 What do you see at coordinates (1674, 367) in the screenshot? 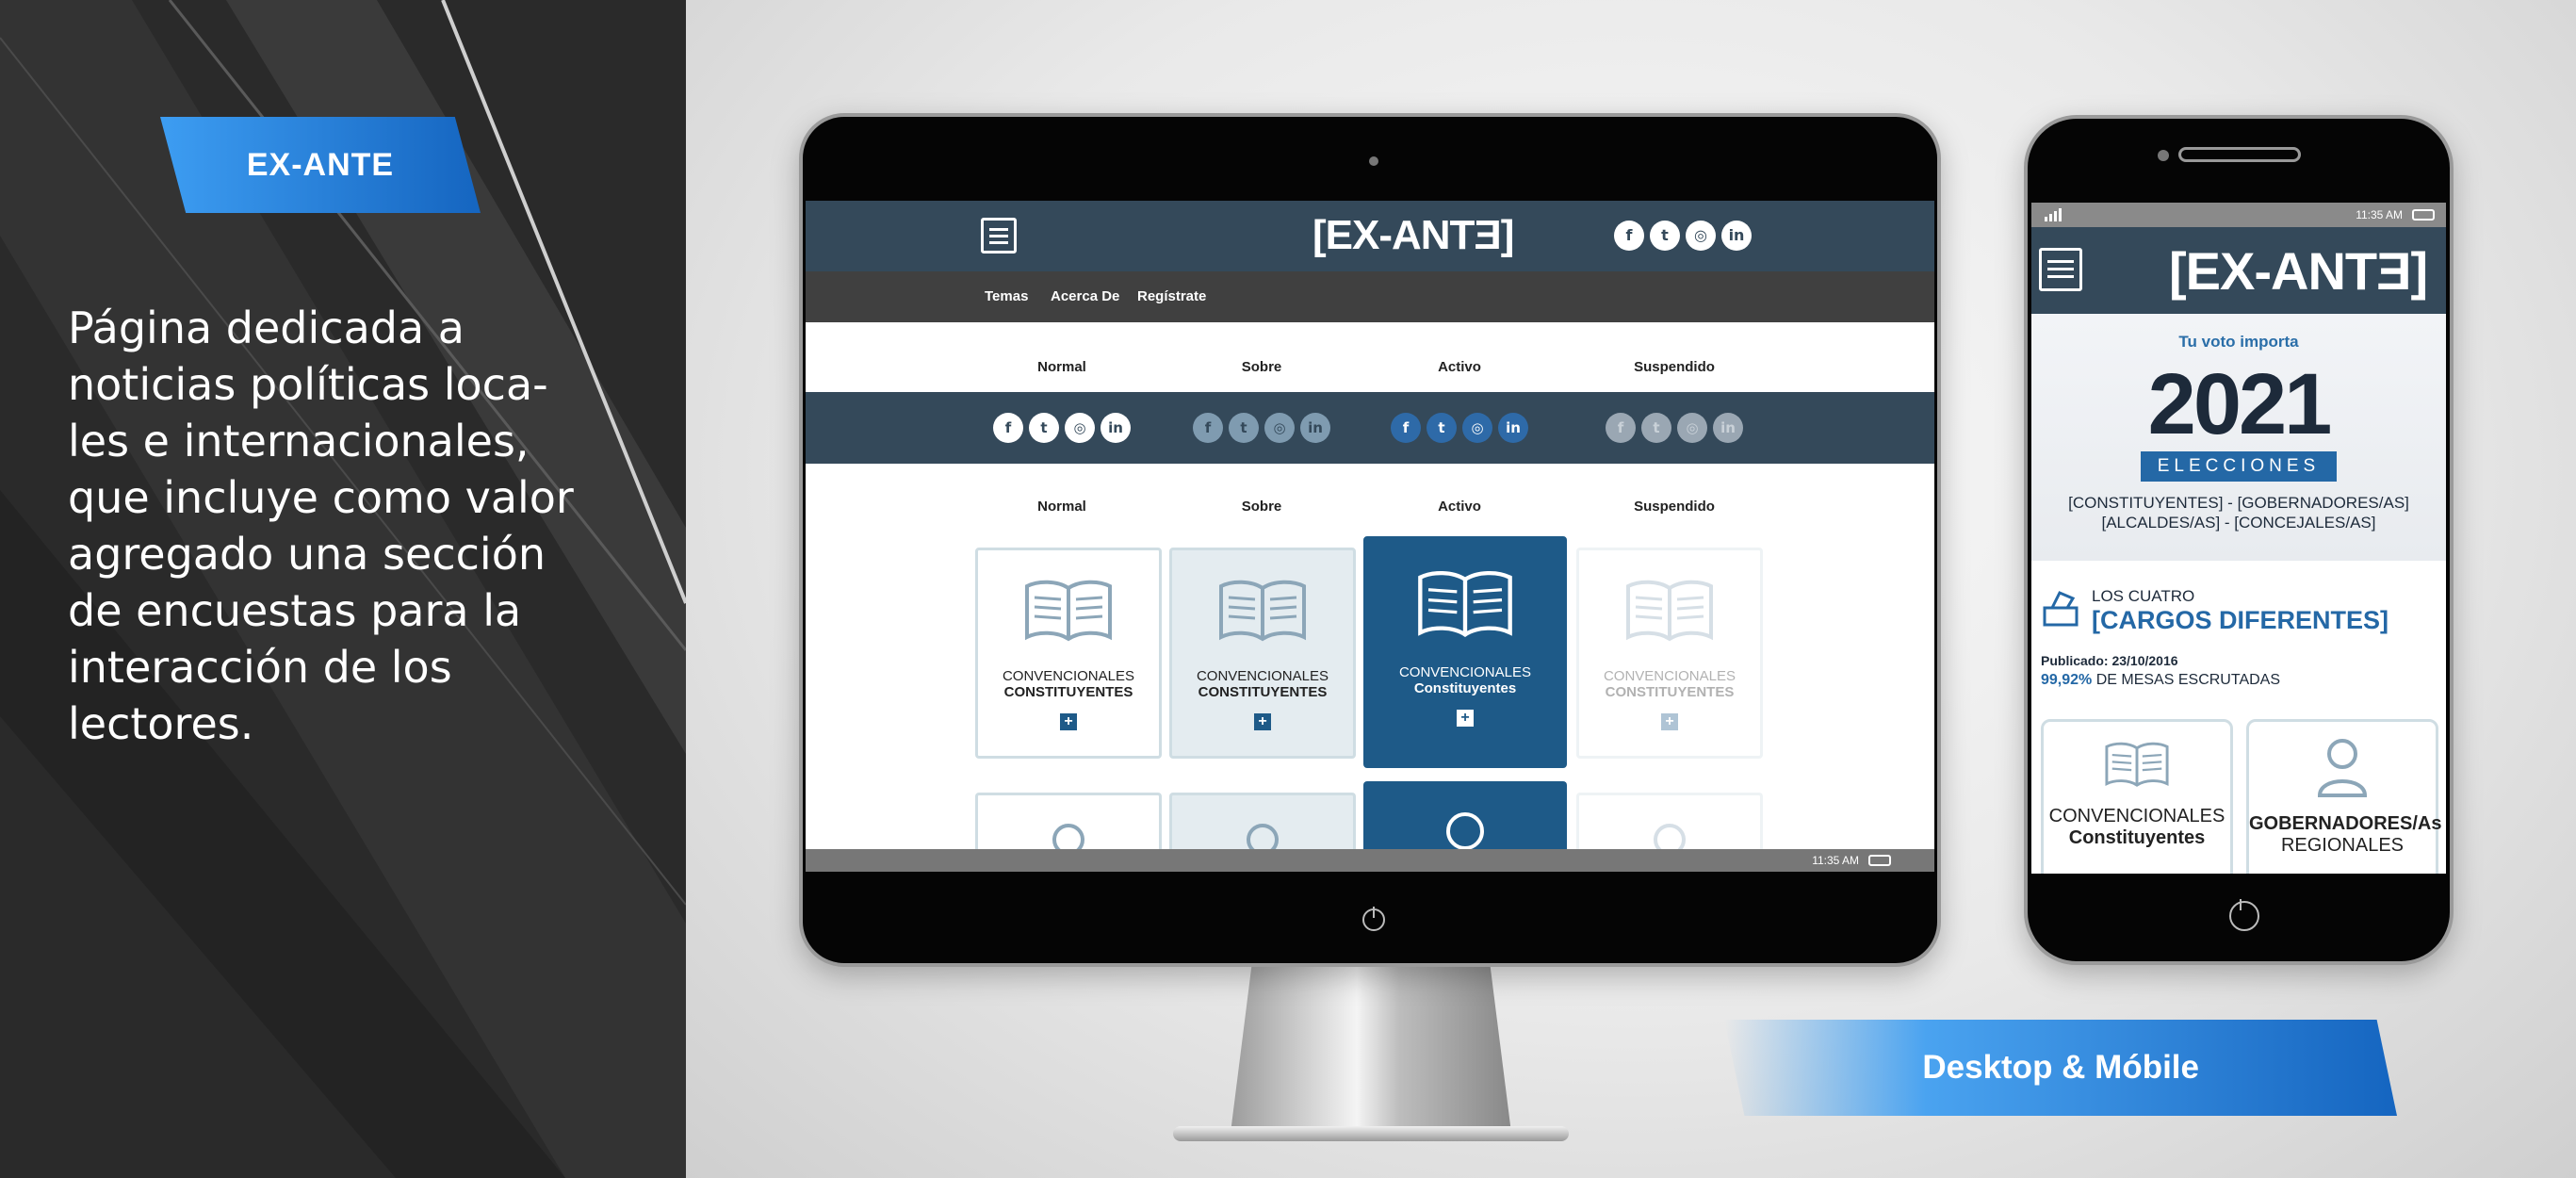
I see `state-label-suspendido: Suspendido` at bounding box center [1674, 367].